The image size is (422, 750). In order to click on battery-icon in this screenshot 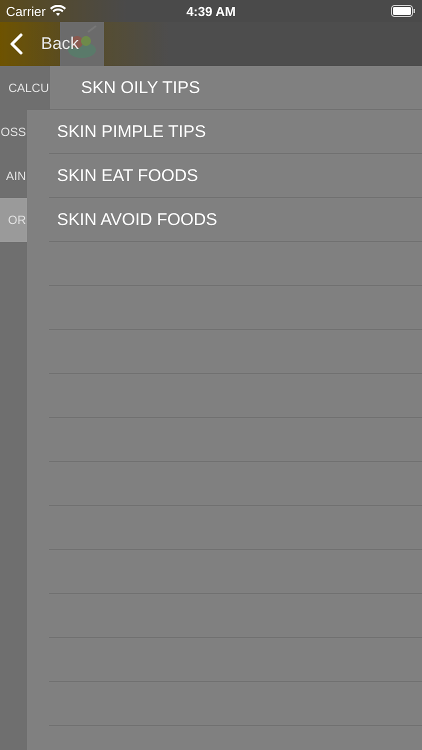, I will do `click(403, 11)`.